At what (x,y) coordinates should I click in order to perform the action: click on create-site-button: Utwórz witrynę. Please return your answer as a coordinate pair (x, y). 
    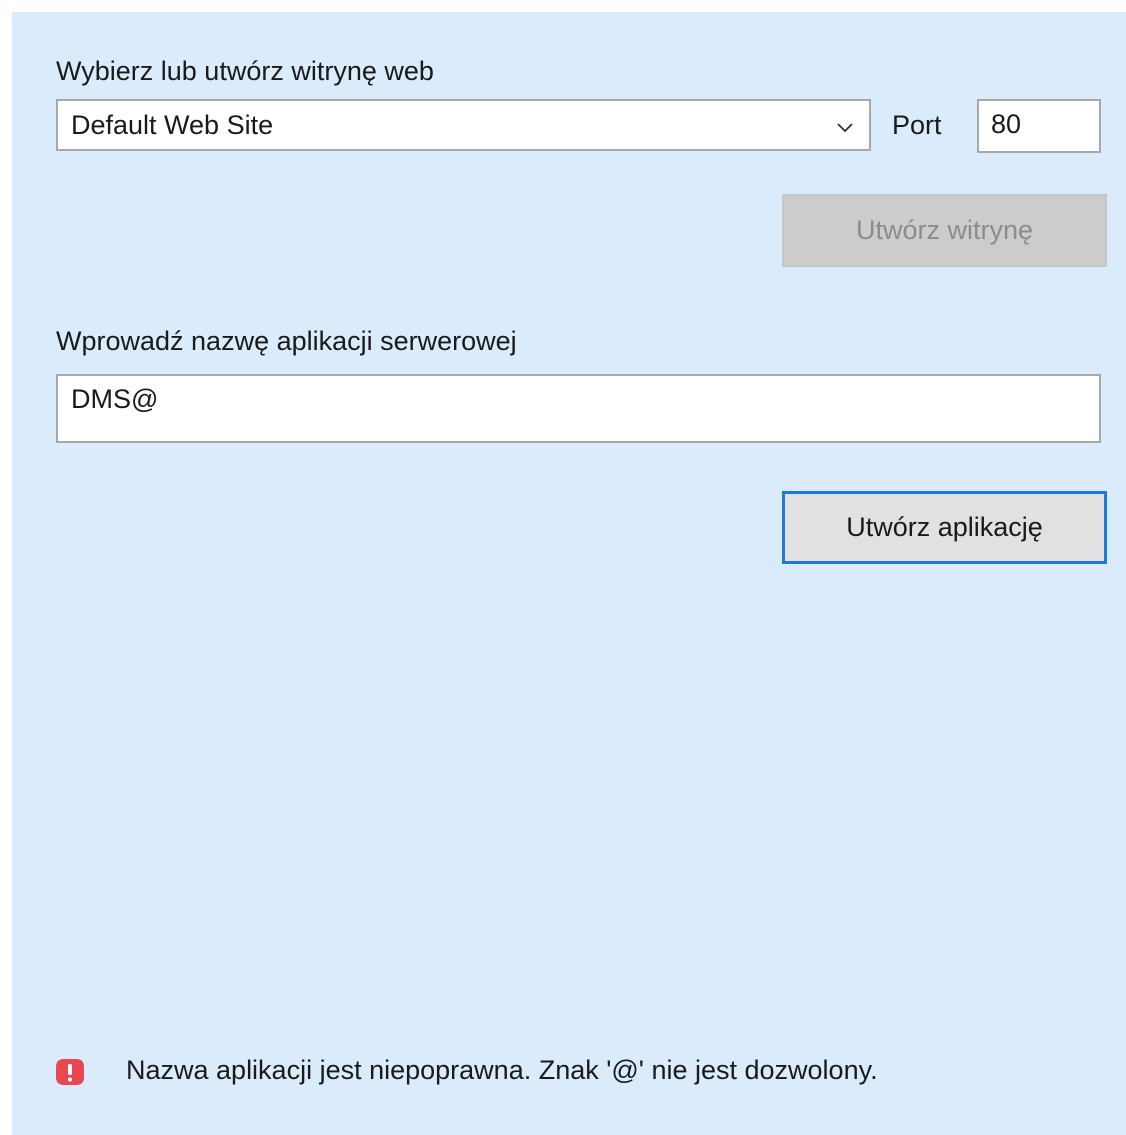
    Looking at the image, I should click on (944, 230).